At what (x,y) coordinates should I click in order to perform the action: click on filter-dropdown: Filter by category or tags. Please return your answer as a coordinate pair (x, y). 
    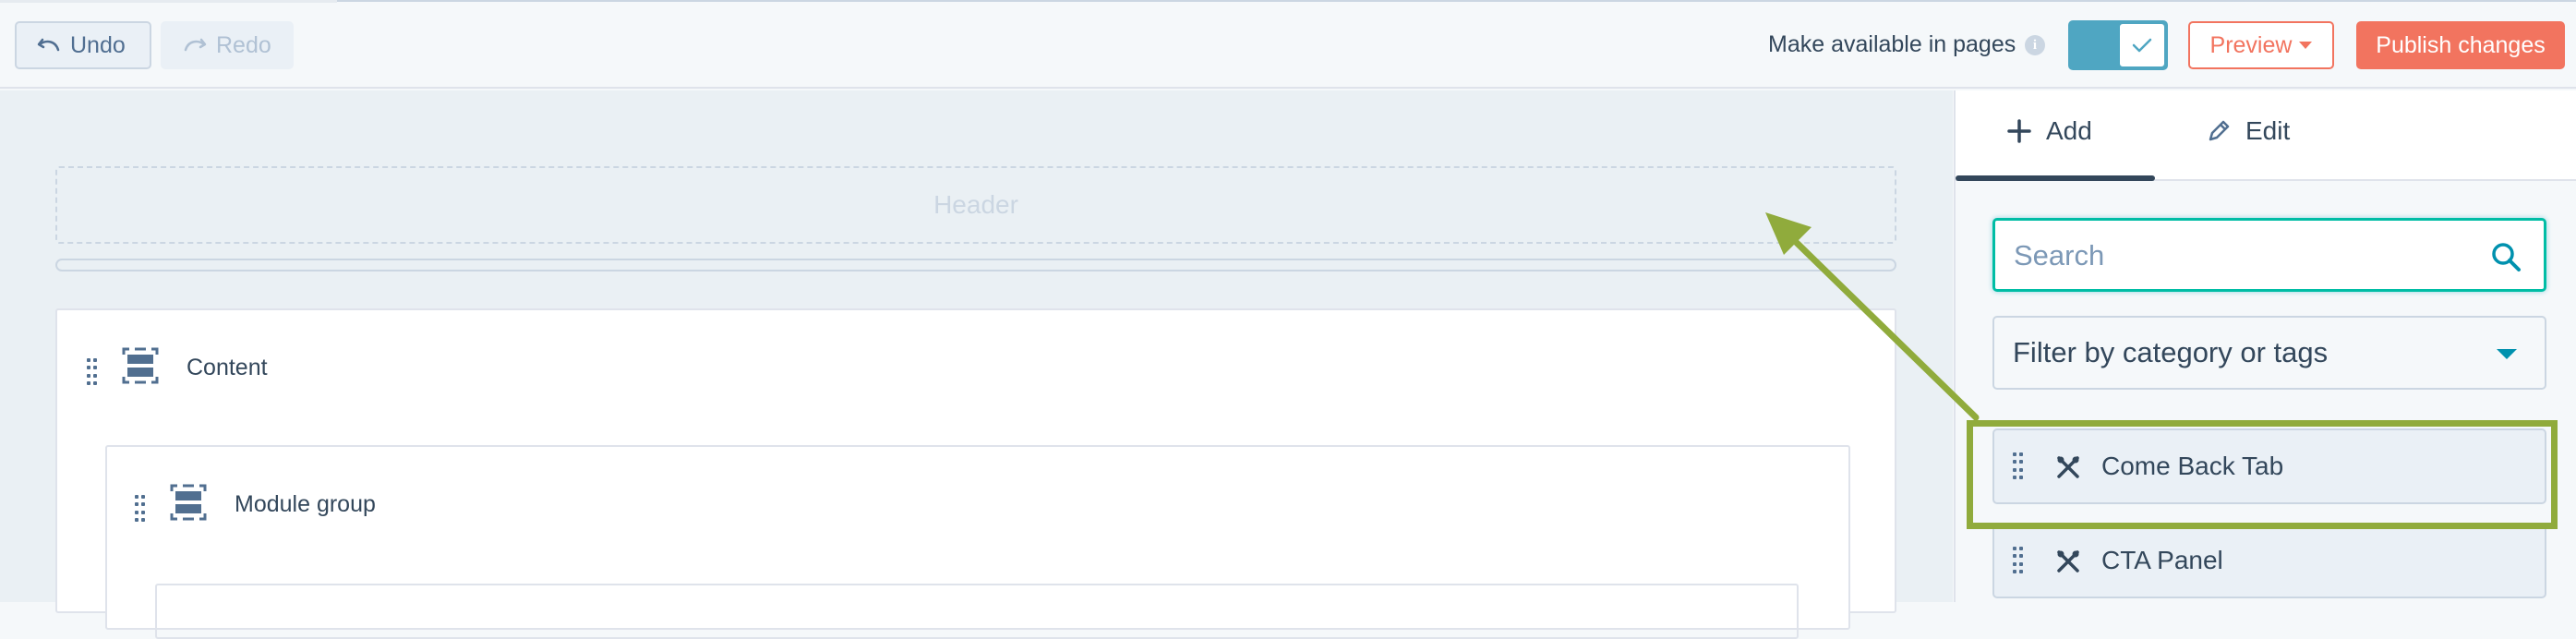
    Looking at the image, I should click on (2269, 353).